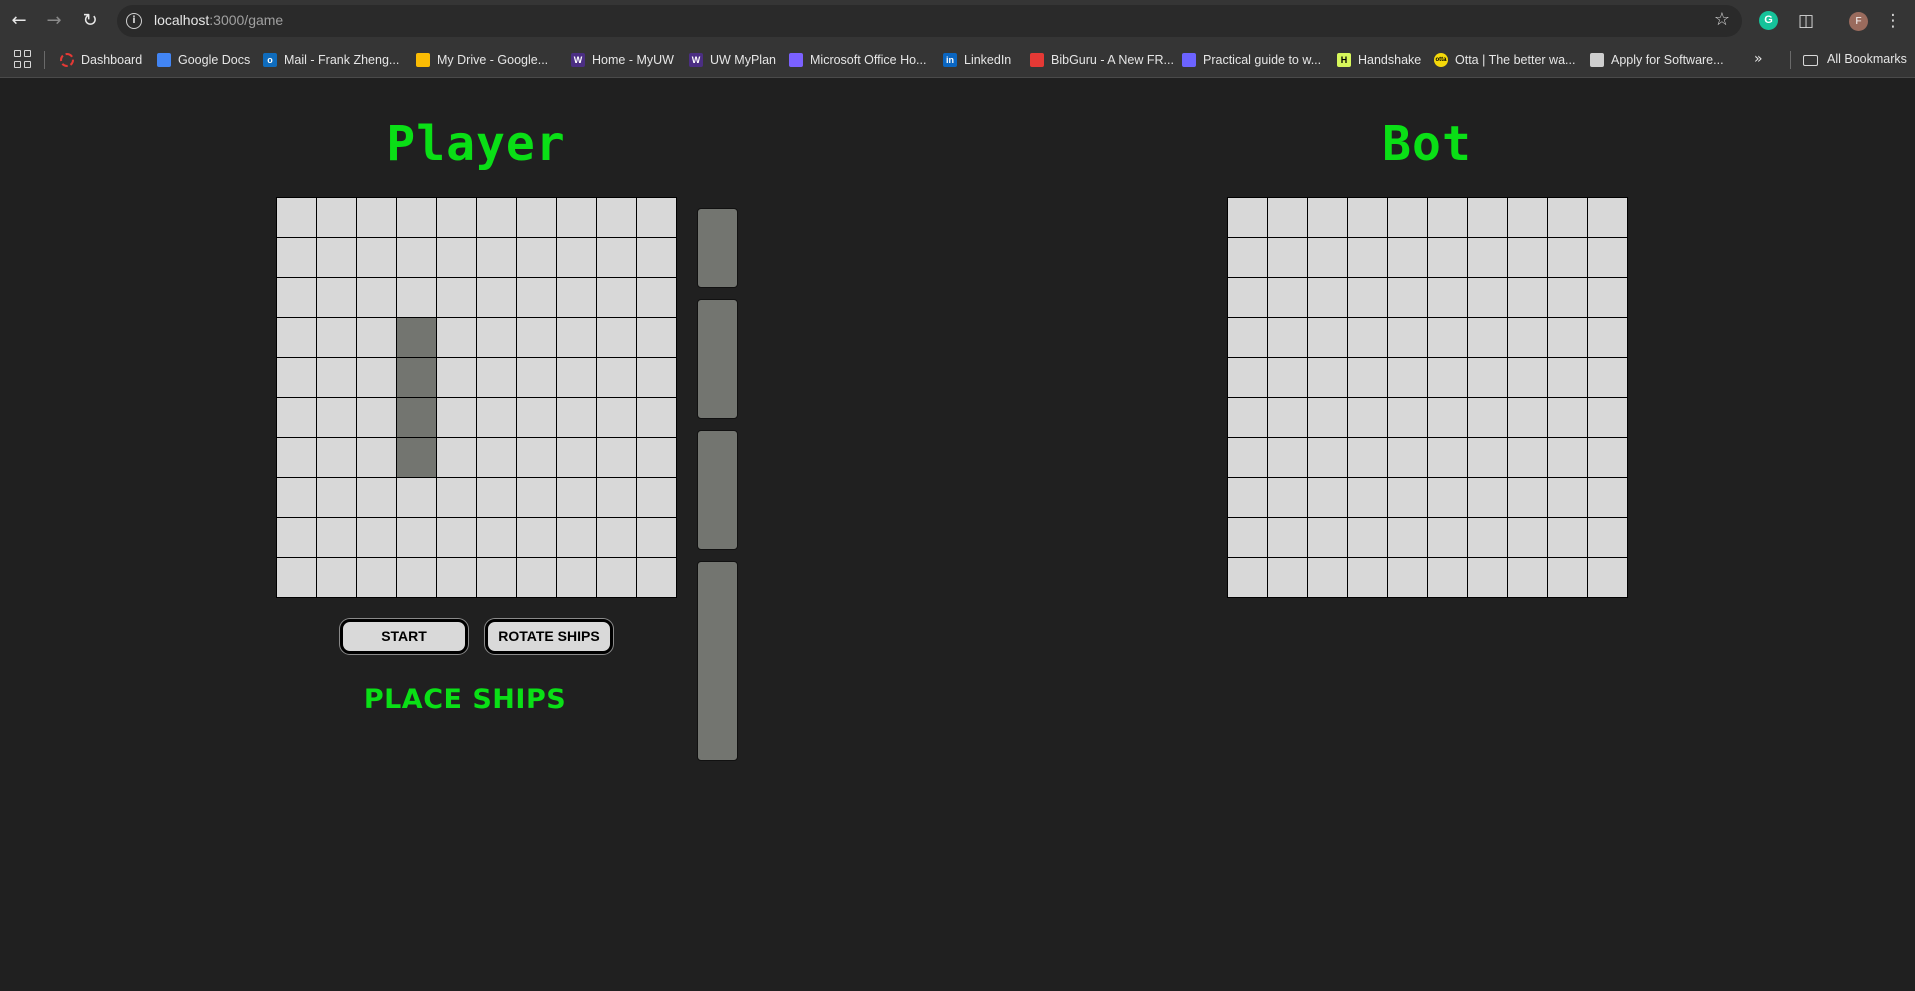 The image size is (1915, 991). Describe the element at coordinates (1768, 20) in the screenshot. I see `grammarly-extension-icon: G` at that location.